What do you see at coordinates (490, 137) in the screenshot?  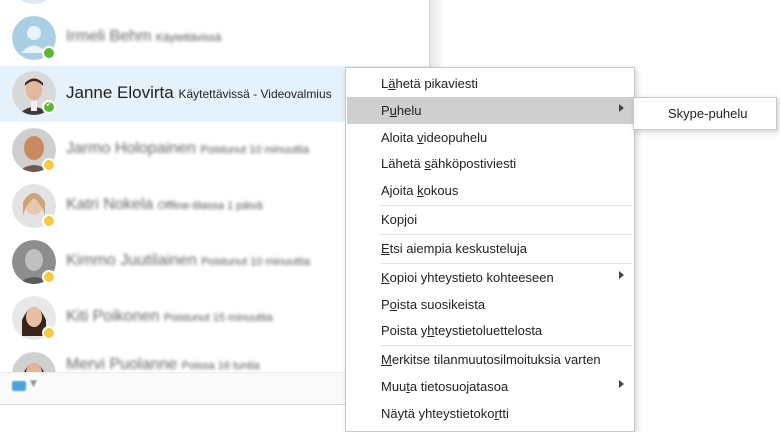 I see `menu-item-video-call: Aloita videopuhelu` at bounding box center [490, 137].